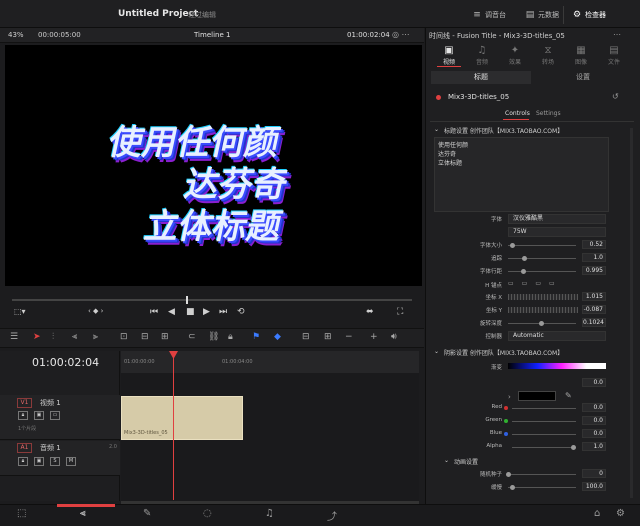 This screenshot has height=526, width=640. What do you see at coordinates (594, 420) in the screenshot?
I see `green-value: 0.0` at bounding box center [594, 420].